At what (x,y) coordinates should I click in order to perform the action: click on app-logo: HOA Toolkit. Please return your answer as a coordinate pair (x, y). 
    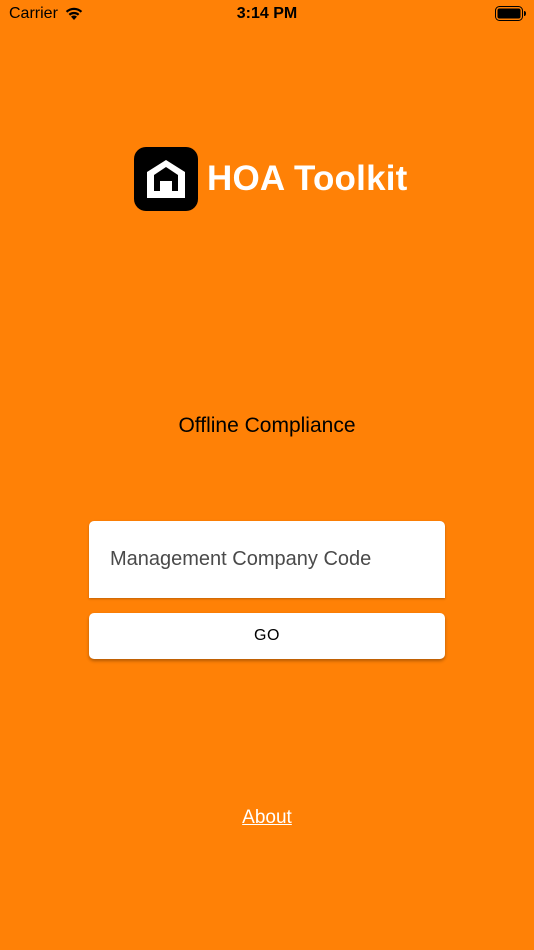
    Looking at the image, I should click on (271, 179).